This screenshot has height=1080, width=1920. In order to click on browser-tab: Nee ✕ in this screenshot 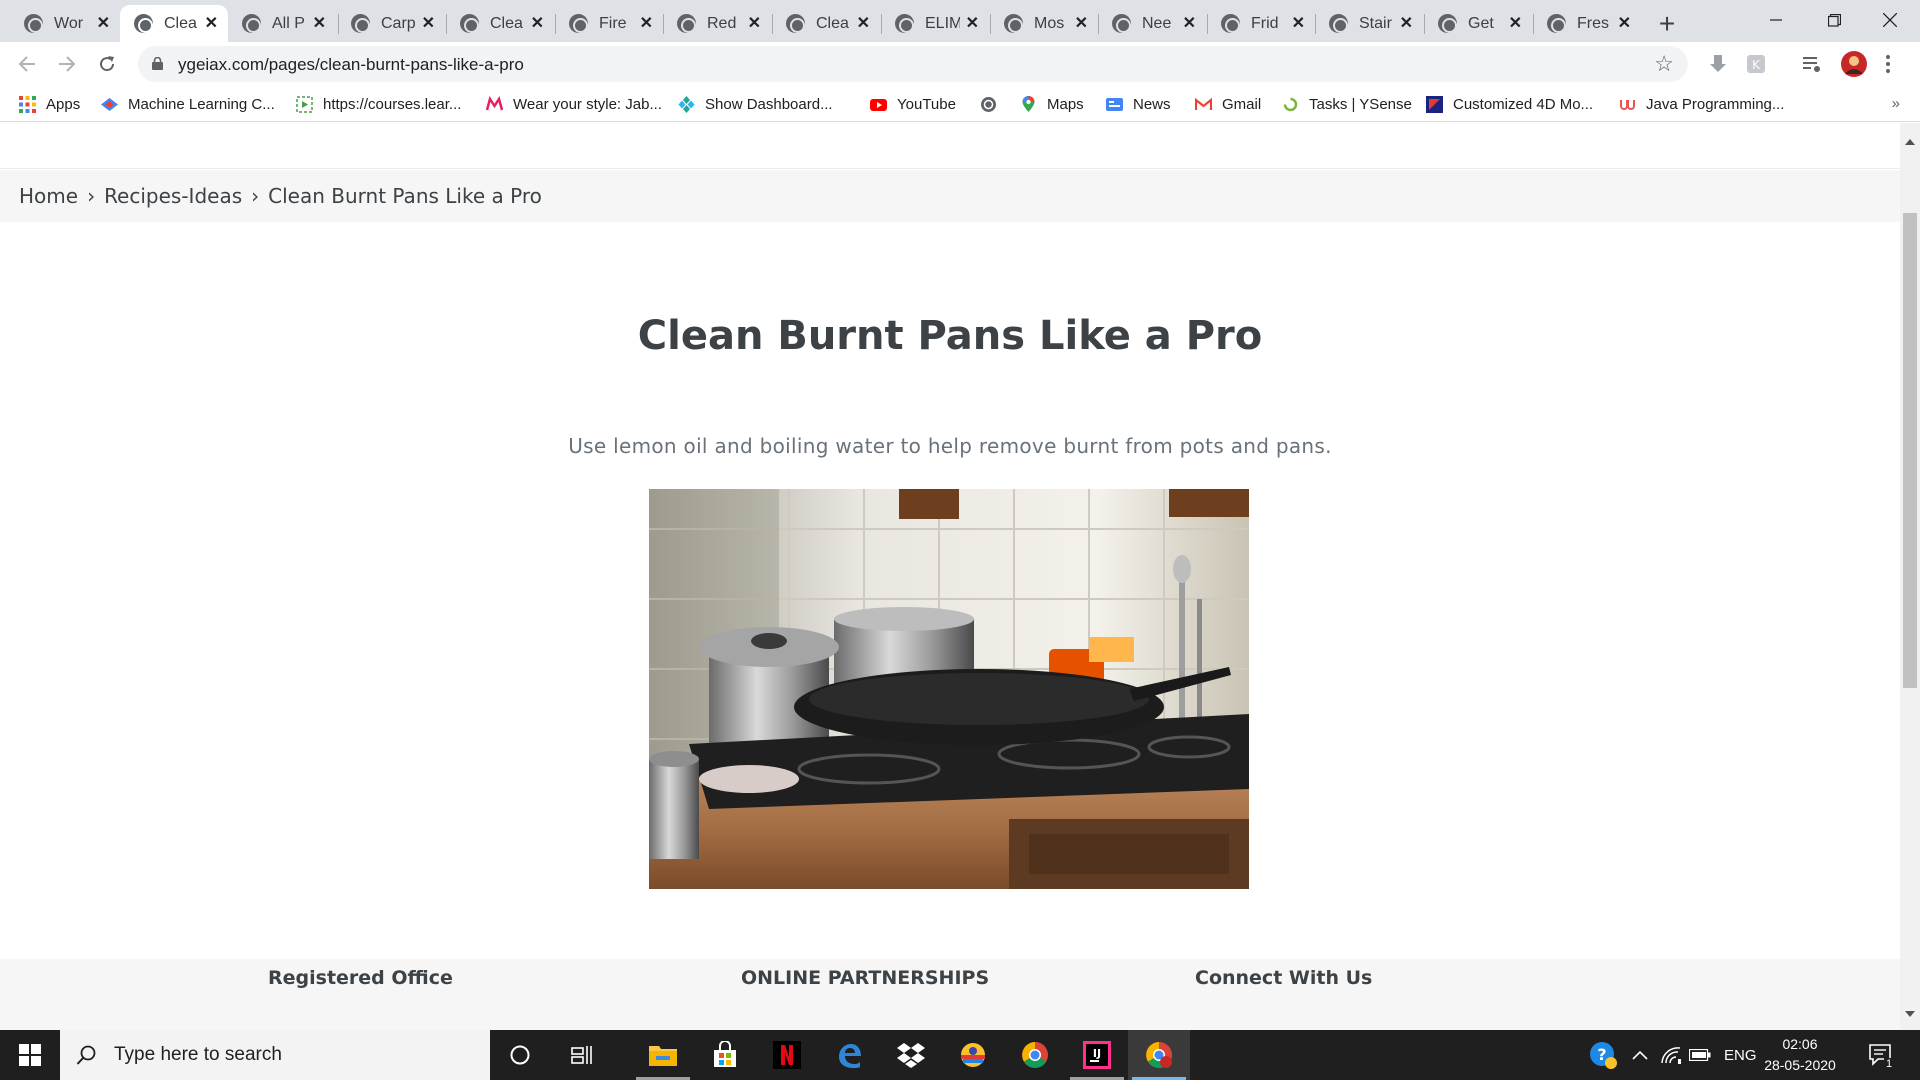, I will do `click(1152, 23)`.